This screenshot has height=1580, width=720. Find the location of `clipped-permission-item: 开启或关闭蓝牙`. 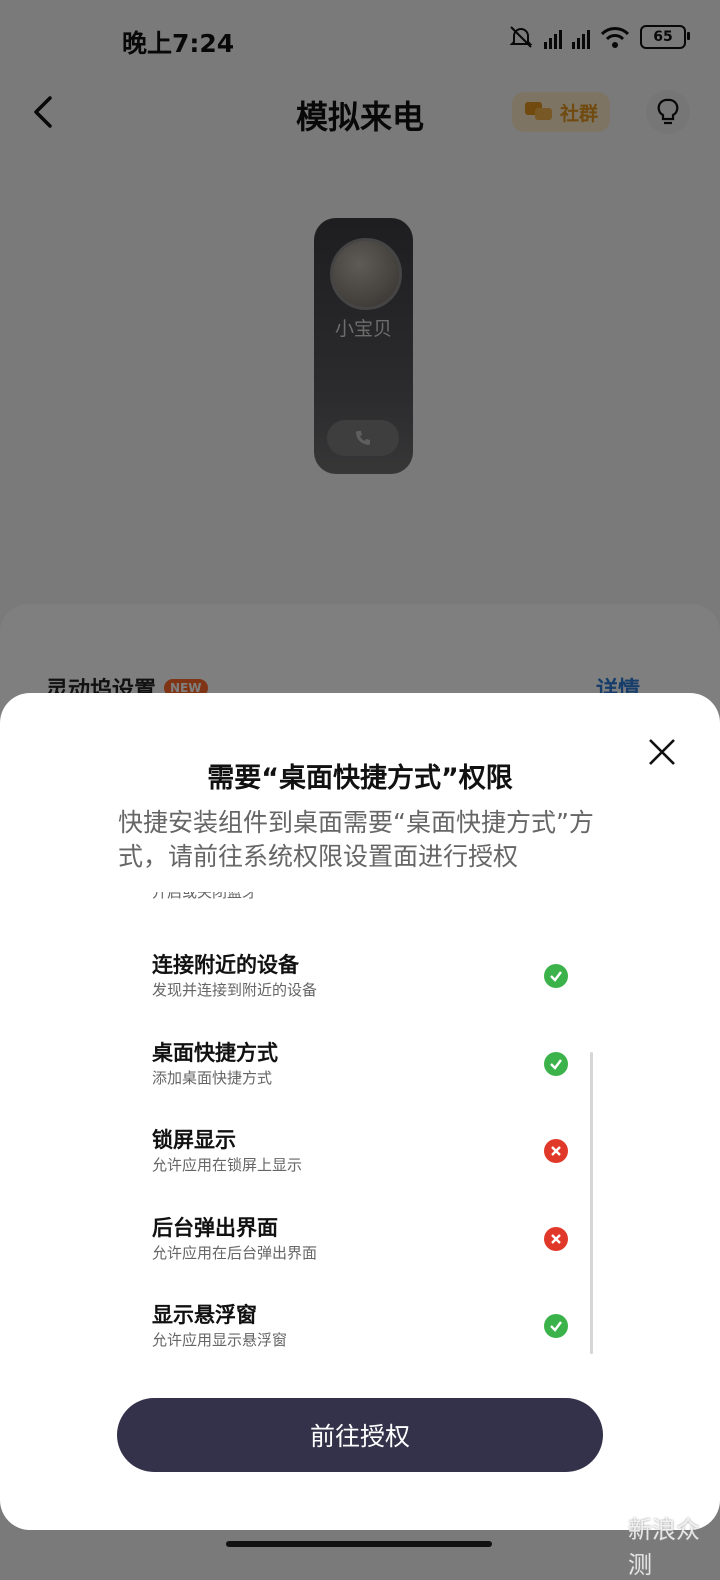

clipped-permission-item: 开启或关闭蓝牙 is located at coordinates (372, 903).